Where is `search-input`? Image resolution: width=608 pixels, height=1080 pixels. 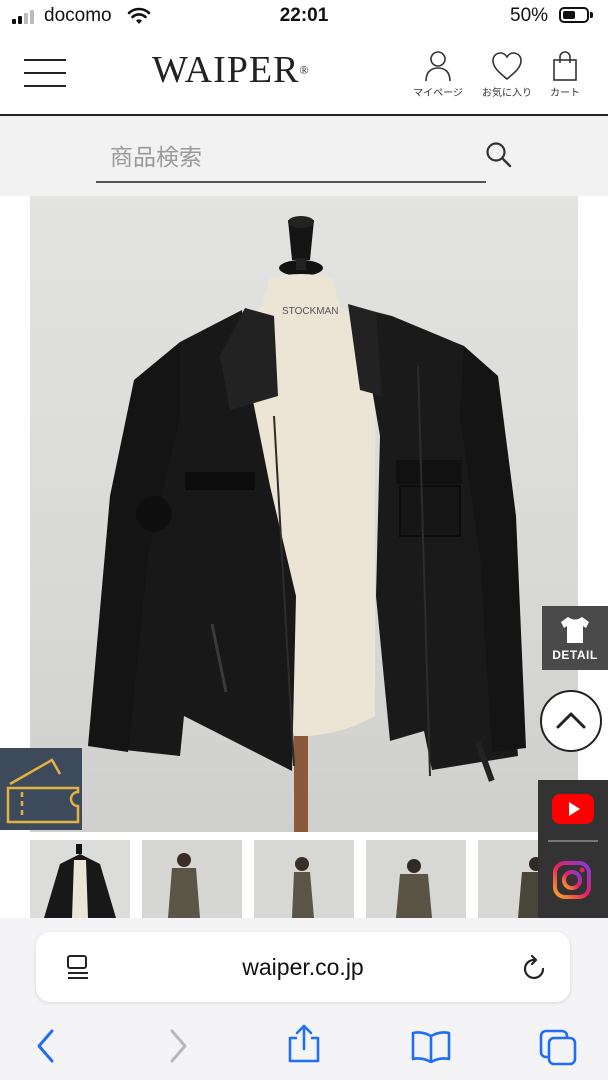 search-input is located at coordinates (240, 158).